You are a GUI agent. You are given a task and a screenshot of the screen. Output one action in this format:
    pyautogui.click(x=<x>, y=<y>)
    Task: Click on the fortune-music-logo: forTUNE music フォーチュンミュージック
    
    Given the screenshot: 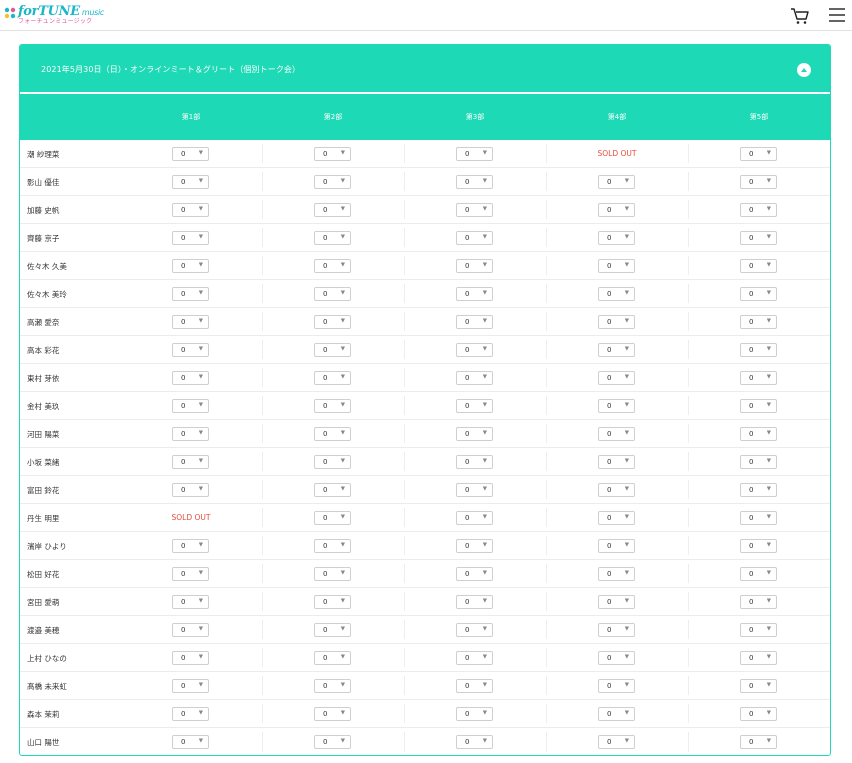 What is the action you would take?
    pyautogui.click(x=54, y=16)
    